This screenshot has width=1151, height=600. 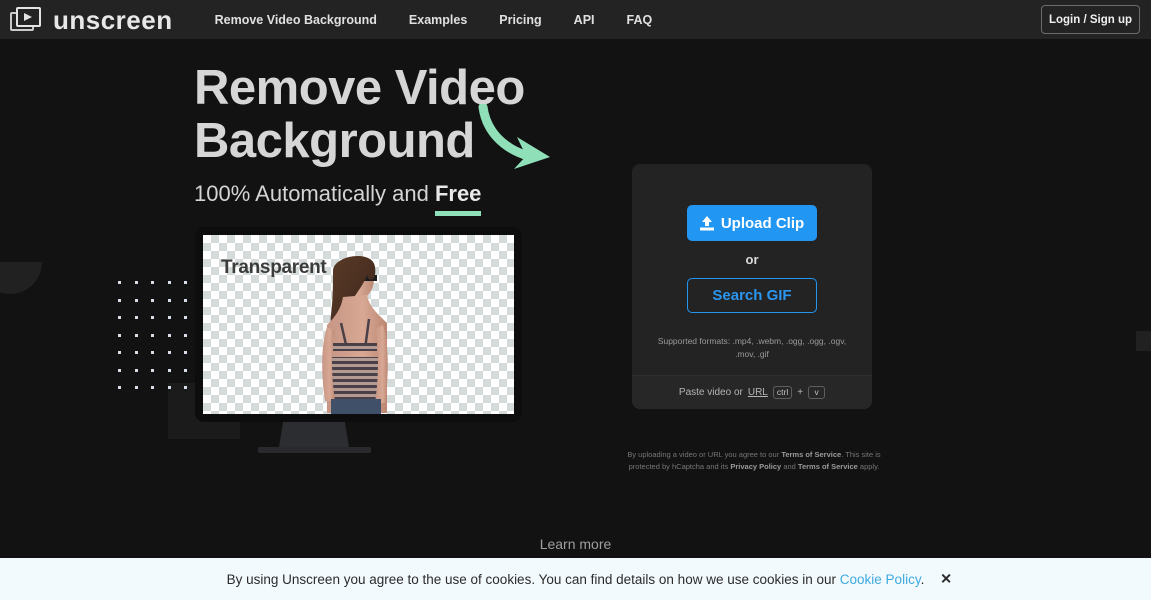 What do you see at coordinates (752, 295) in the screenshot?
I see `search-gif-button: Search GIF` at bounding box center [752, 295].